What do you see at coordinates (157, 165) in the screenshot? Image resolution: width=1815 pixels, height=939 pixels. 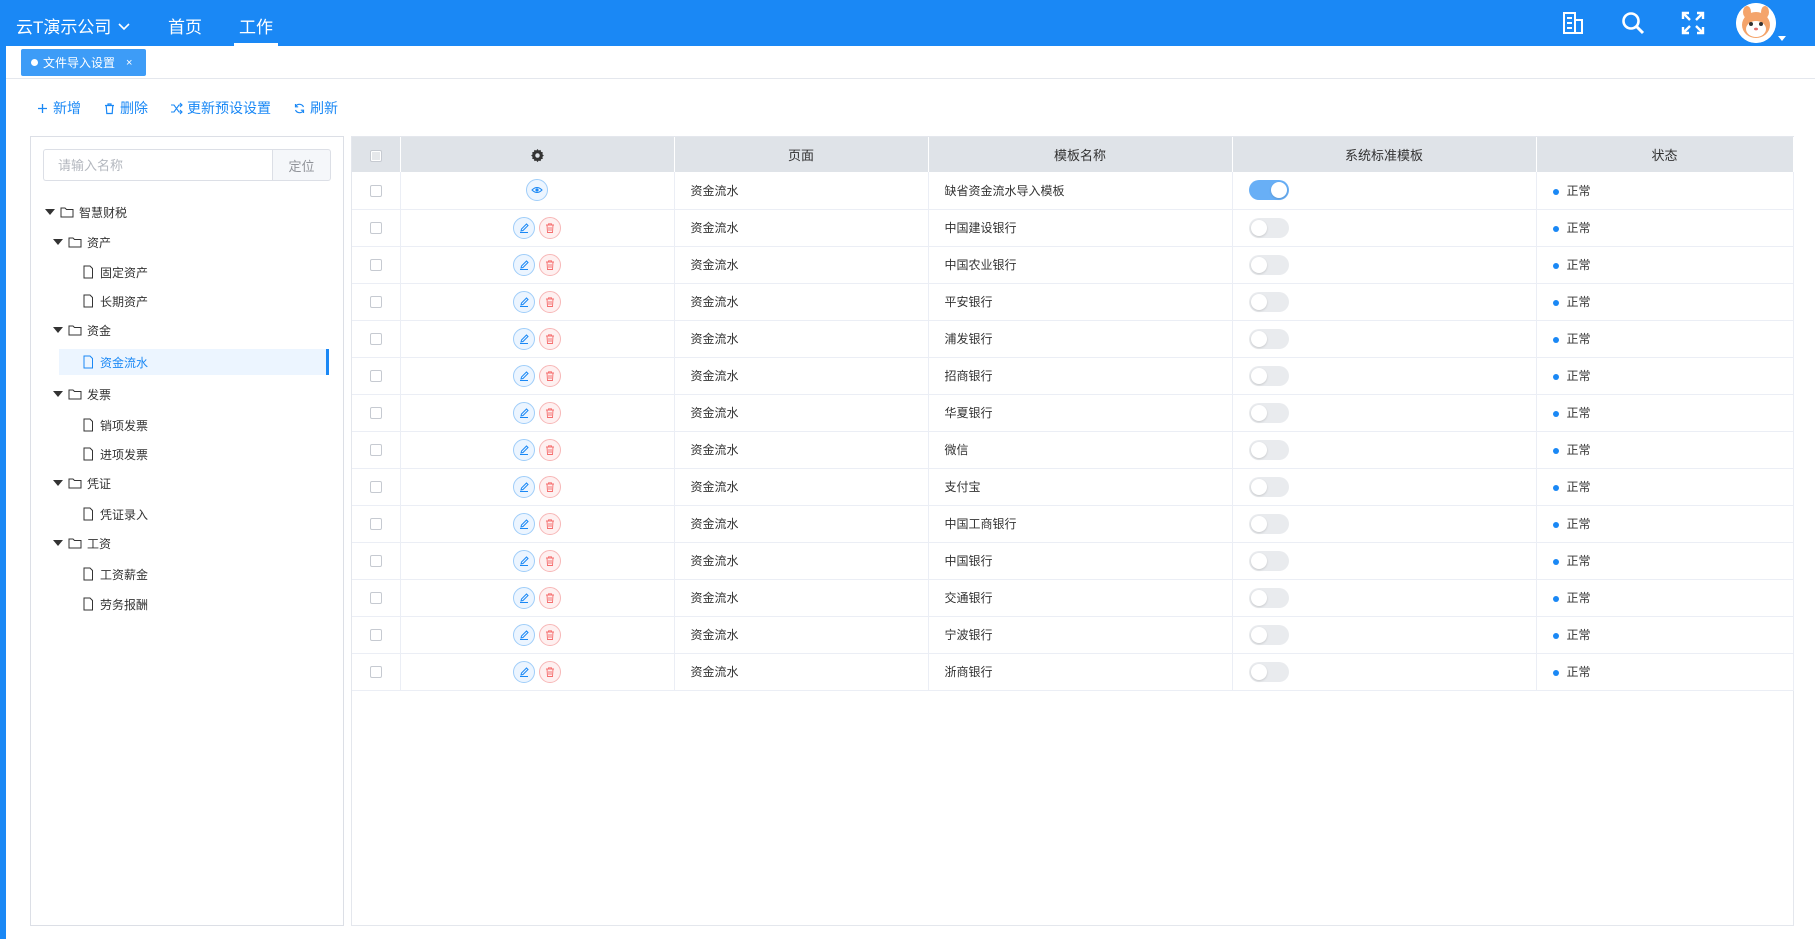 I see `tree-search-input` at bounding box center [157, 165].